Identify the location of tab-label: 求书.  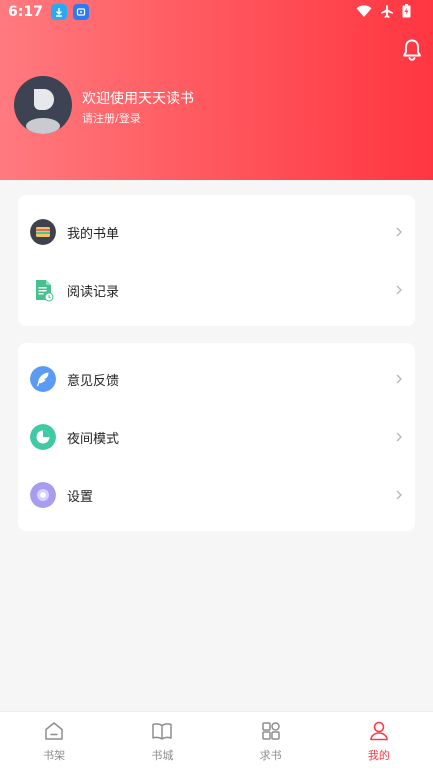
(270, 755).